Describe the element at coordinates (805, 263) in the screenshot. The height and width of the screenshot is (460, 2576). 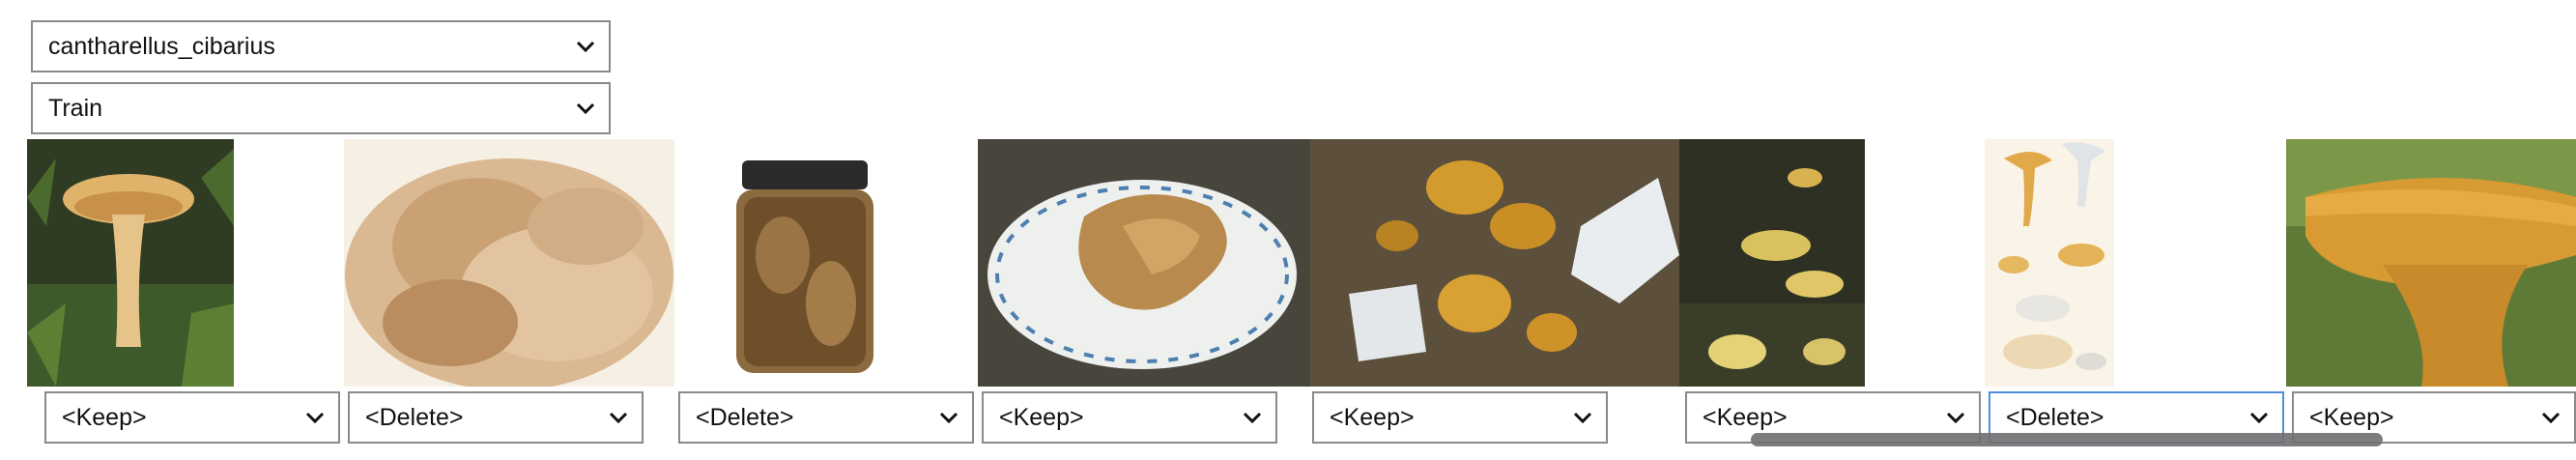
I see `mushroom-jar-photo` at that location.